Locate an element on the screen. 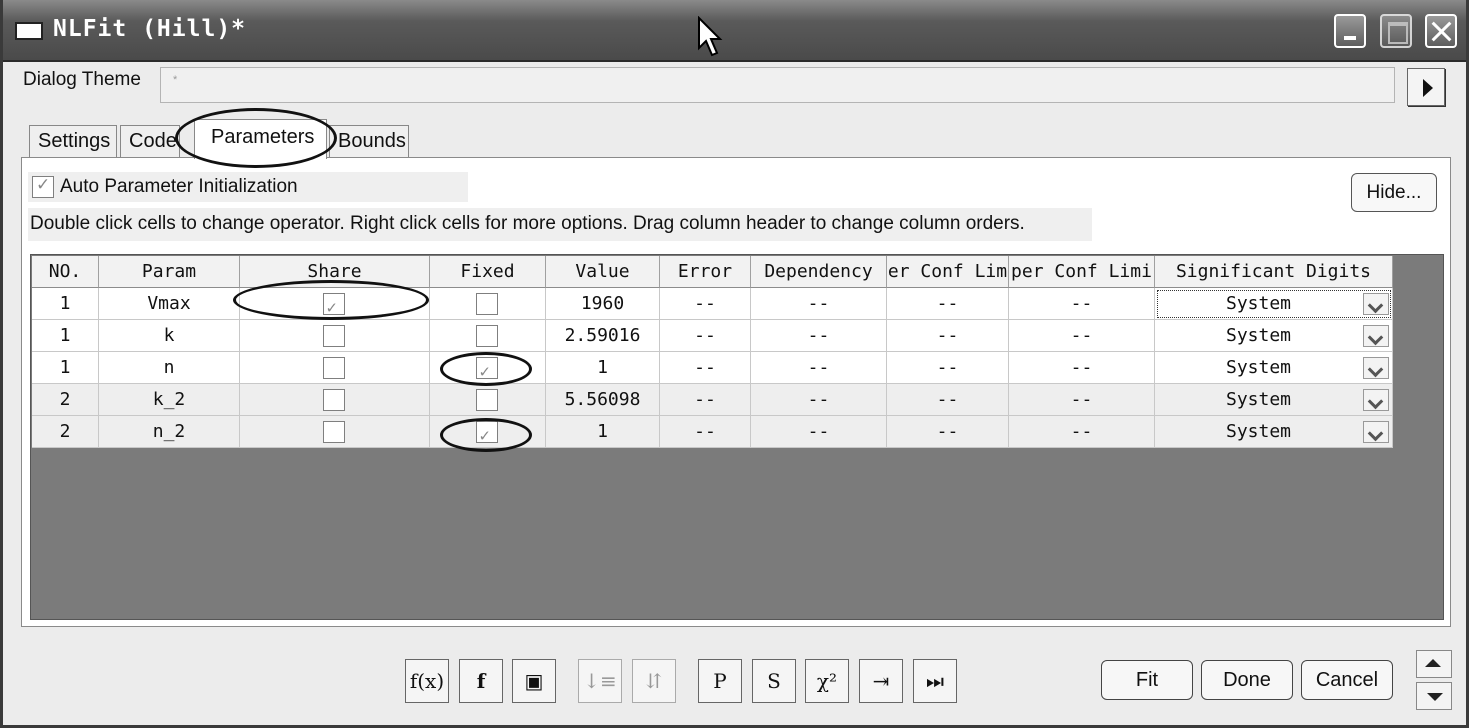  function-file-icon: f is located at coordinates (481, 681).